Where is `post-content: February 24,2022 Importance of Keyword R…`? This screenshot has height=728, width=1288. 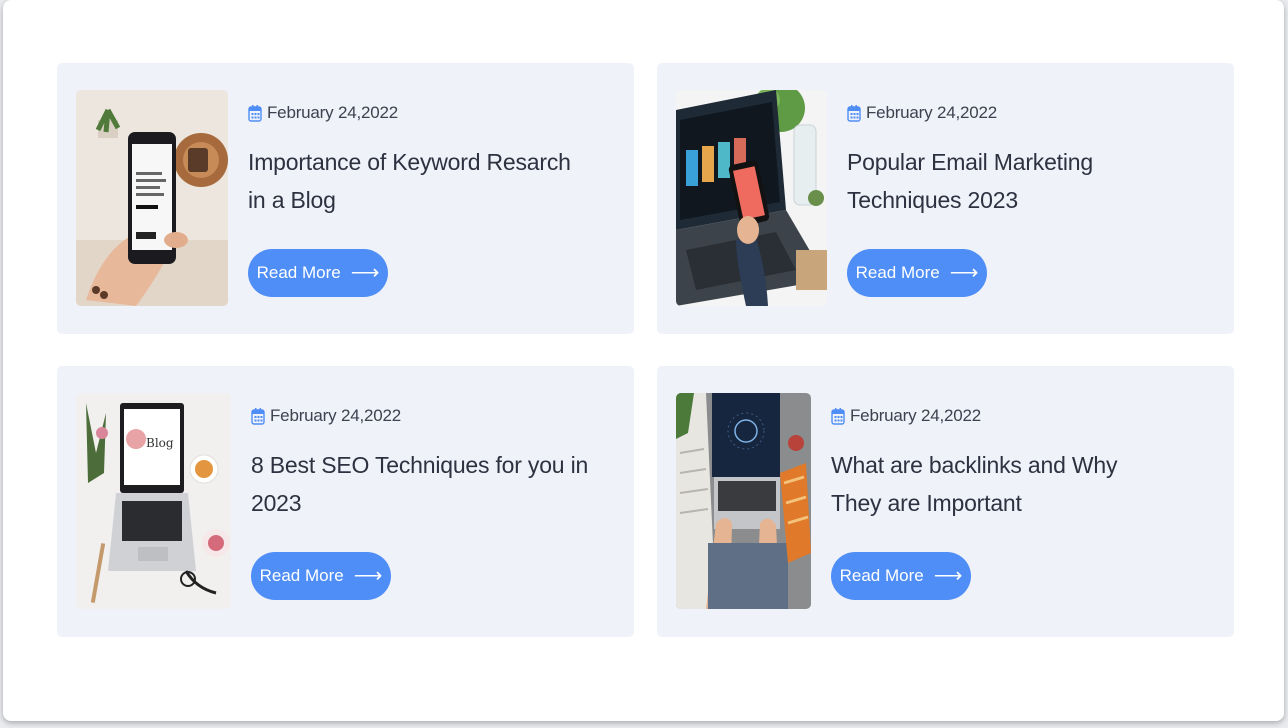 post-content: February 24,2022 Importance of Keyword R… is located at coordinates (418, 160).